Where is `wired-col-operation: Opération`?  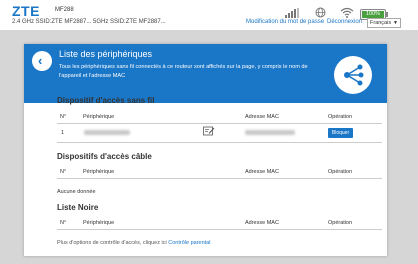
wired-col-operation: Opération is located at coordinates (340, 172).